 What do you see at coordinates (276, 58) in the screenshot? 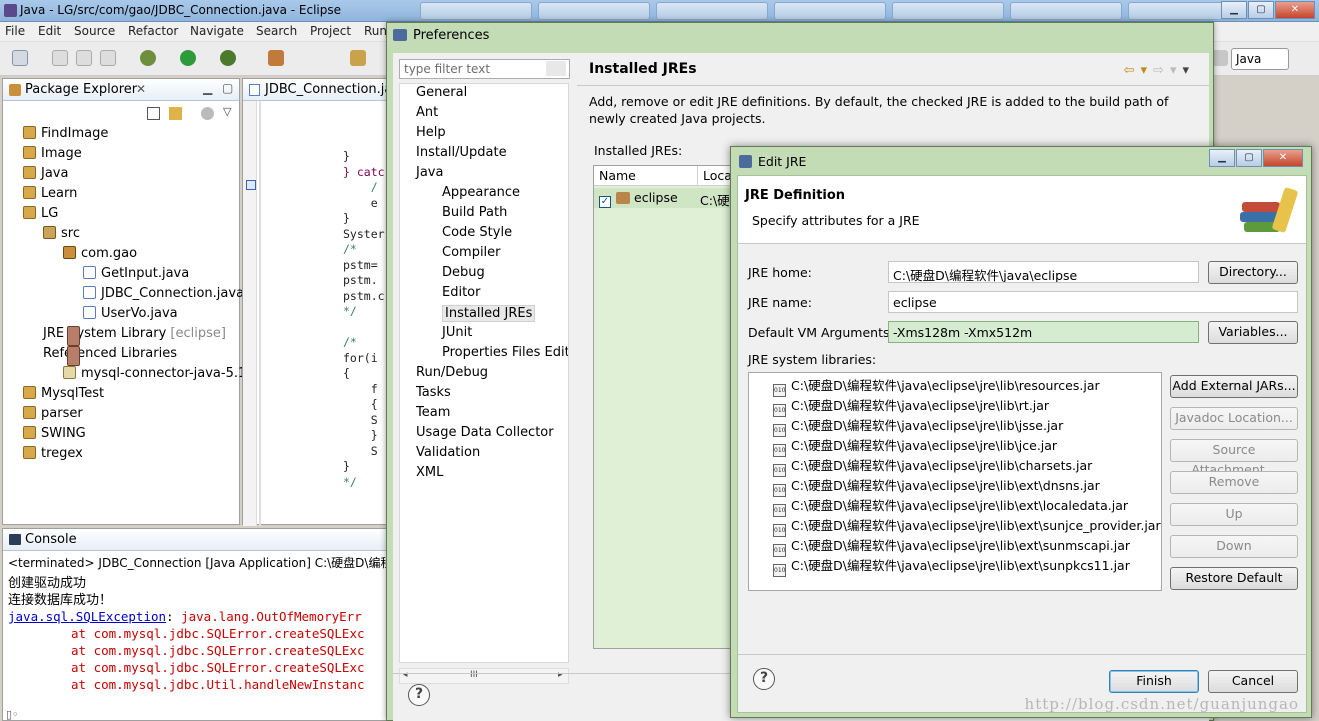
I see `new-package-icon` at bounding box center [276, 58].